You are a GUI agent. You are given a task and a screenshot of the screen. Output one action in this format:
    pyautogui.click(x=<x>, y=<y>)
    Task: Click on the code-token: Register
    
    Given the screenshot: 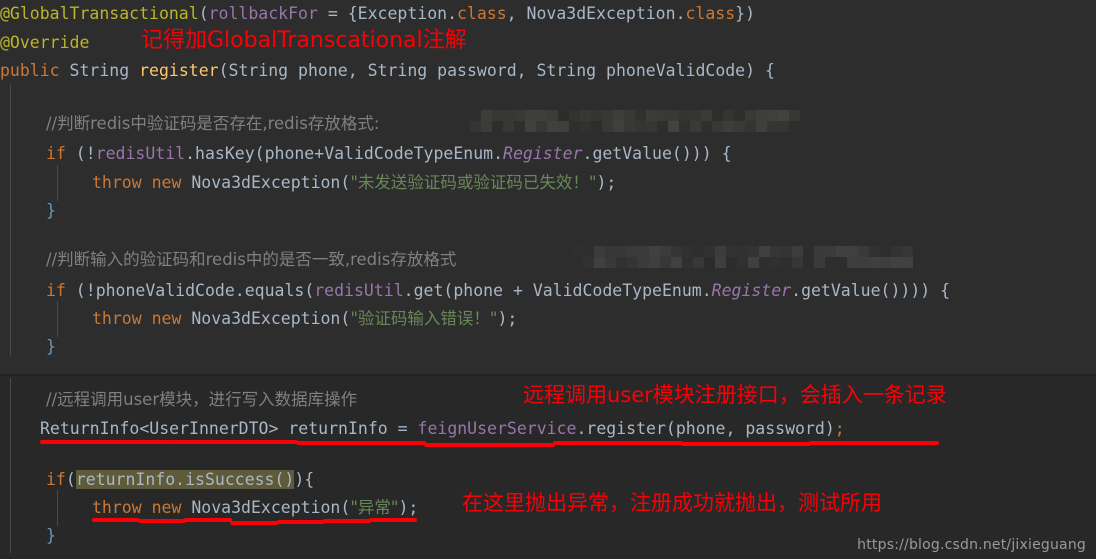 What is the action you would take?
    pyautogui.click(x=751, y=290)
    